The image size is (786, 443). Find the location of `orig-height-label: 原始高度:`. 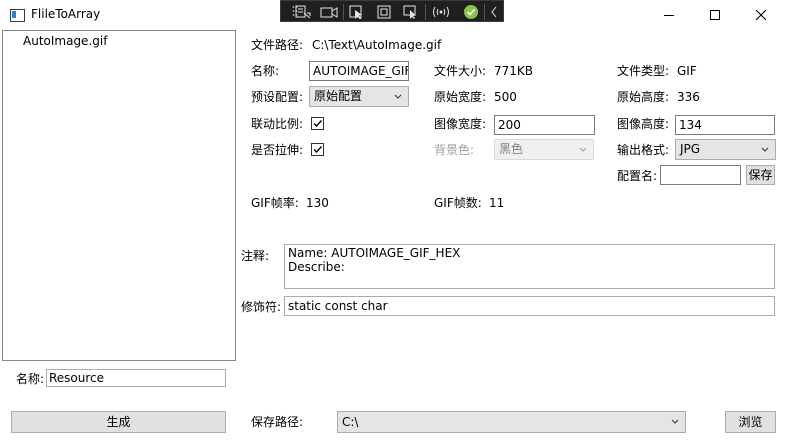

orig-height-label: 原始高度: is located at coordinates (643, 97).